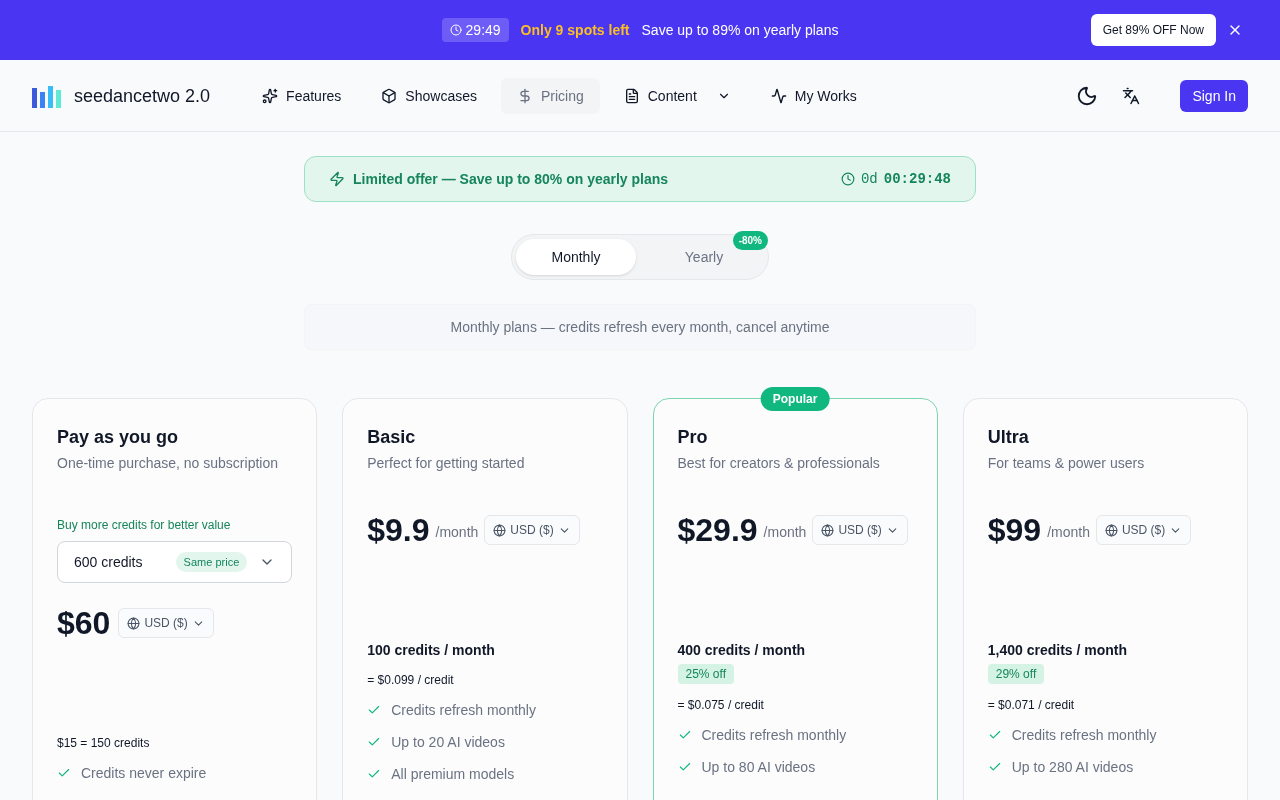 This screenshot has width=1280, height=800. I want to click on credit-rate: $15 = 150 credits, so click(104, 743).